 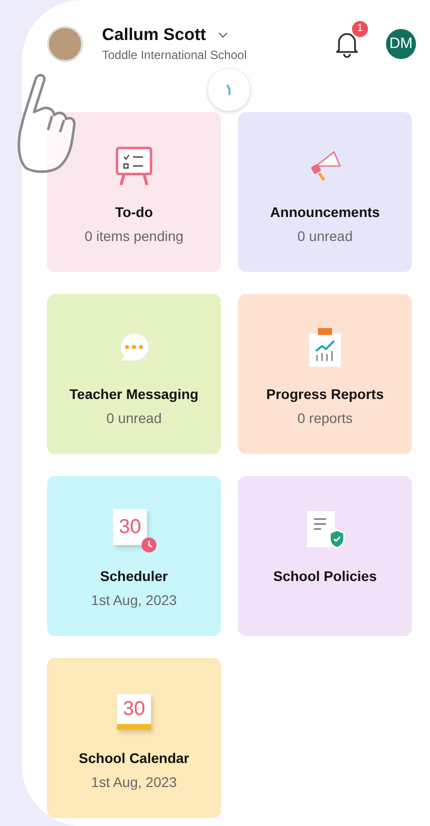 What do you see at coordinates (154, 35) in the screenshot?
I see `user-name: Callum Scott` at bounding box center [154, 35].